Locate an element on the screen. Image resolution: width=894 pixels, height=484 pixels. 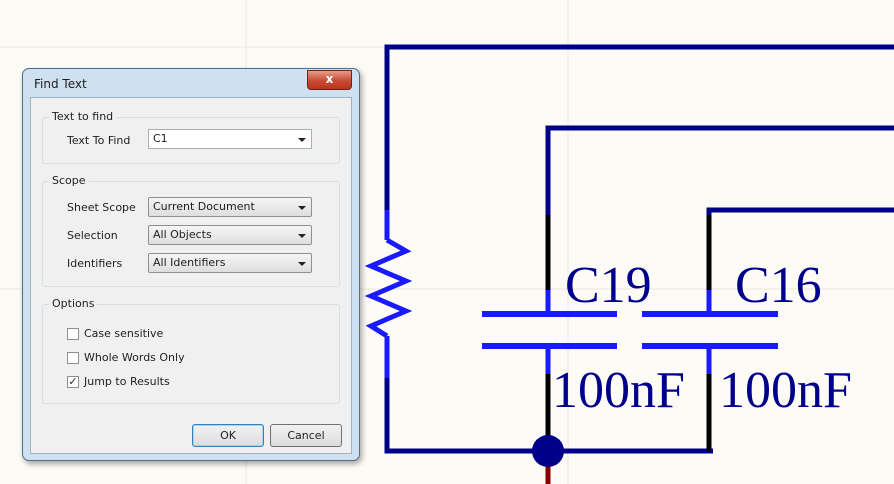
value-c19: 100nF is located at coordinates (618, 390).